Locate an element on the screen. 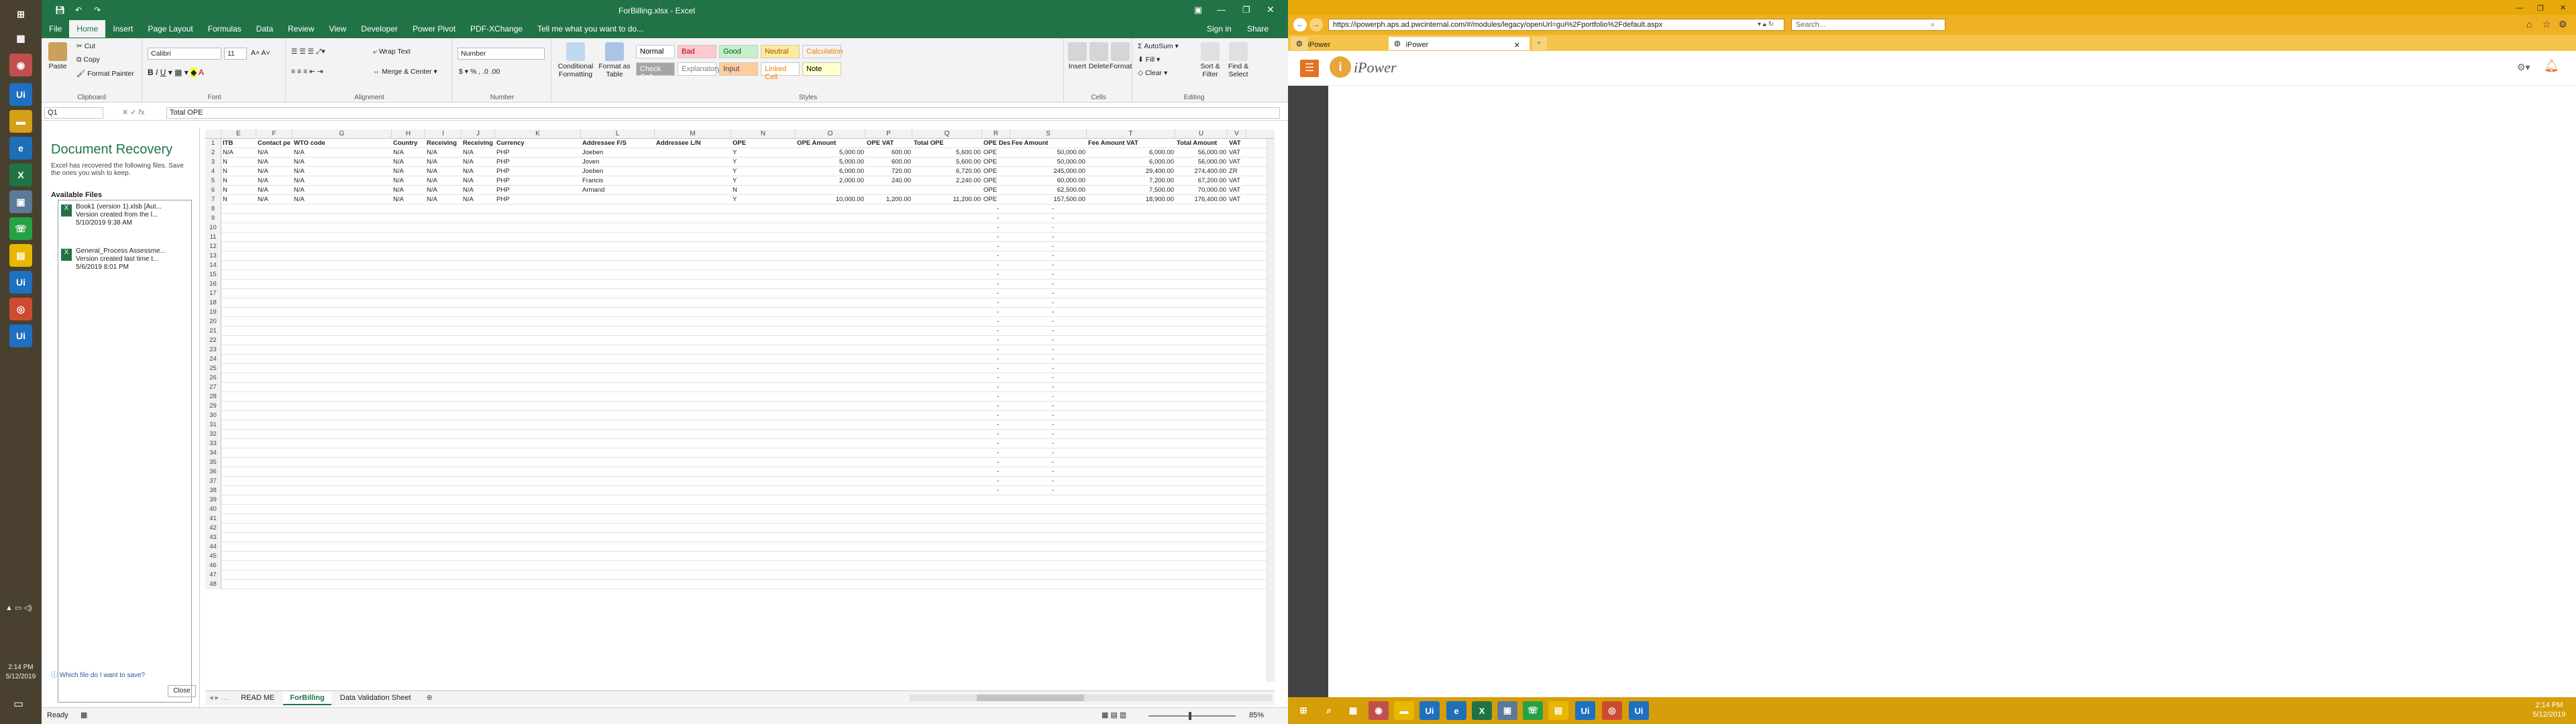  settings-icon: ⚙ is located at coordinates (2563, 24).